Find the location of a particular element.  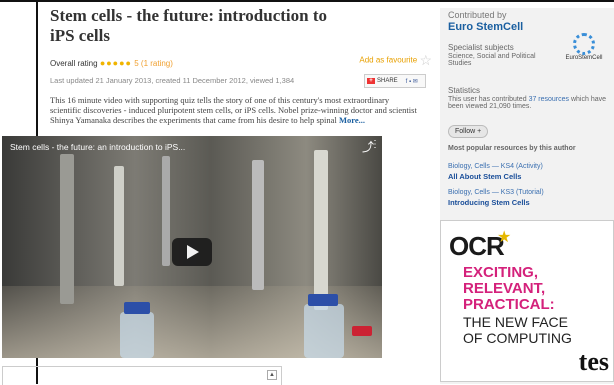

resource-2-meta: Biology, Cells — KS3 (Tutorial) is located at coordinates (496, 192).